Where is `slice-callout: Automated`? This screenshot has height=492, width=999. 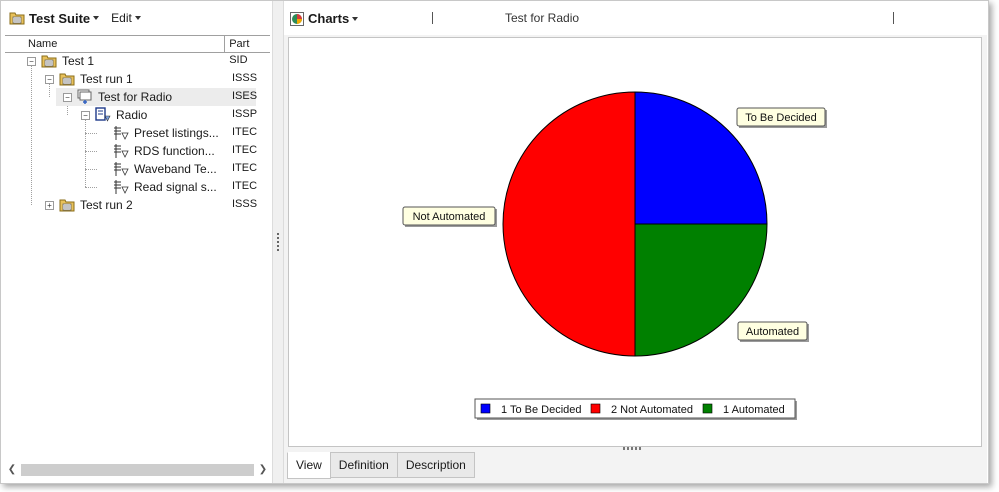 slice-callout: Automated is located at coordinates (773, 331).